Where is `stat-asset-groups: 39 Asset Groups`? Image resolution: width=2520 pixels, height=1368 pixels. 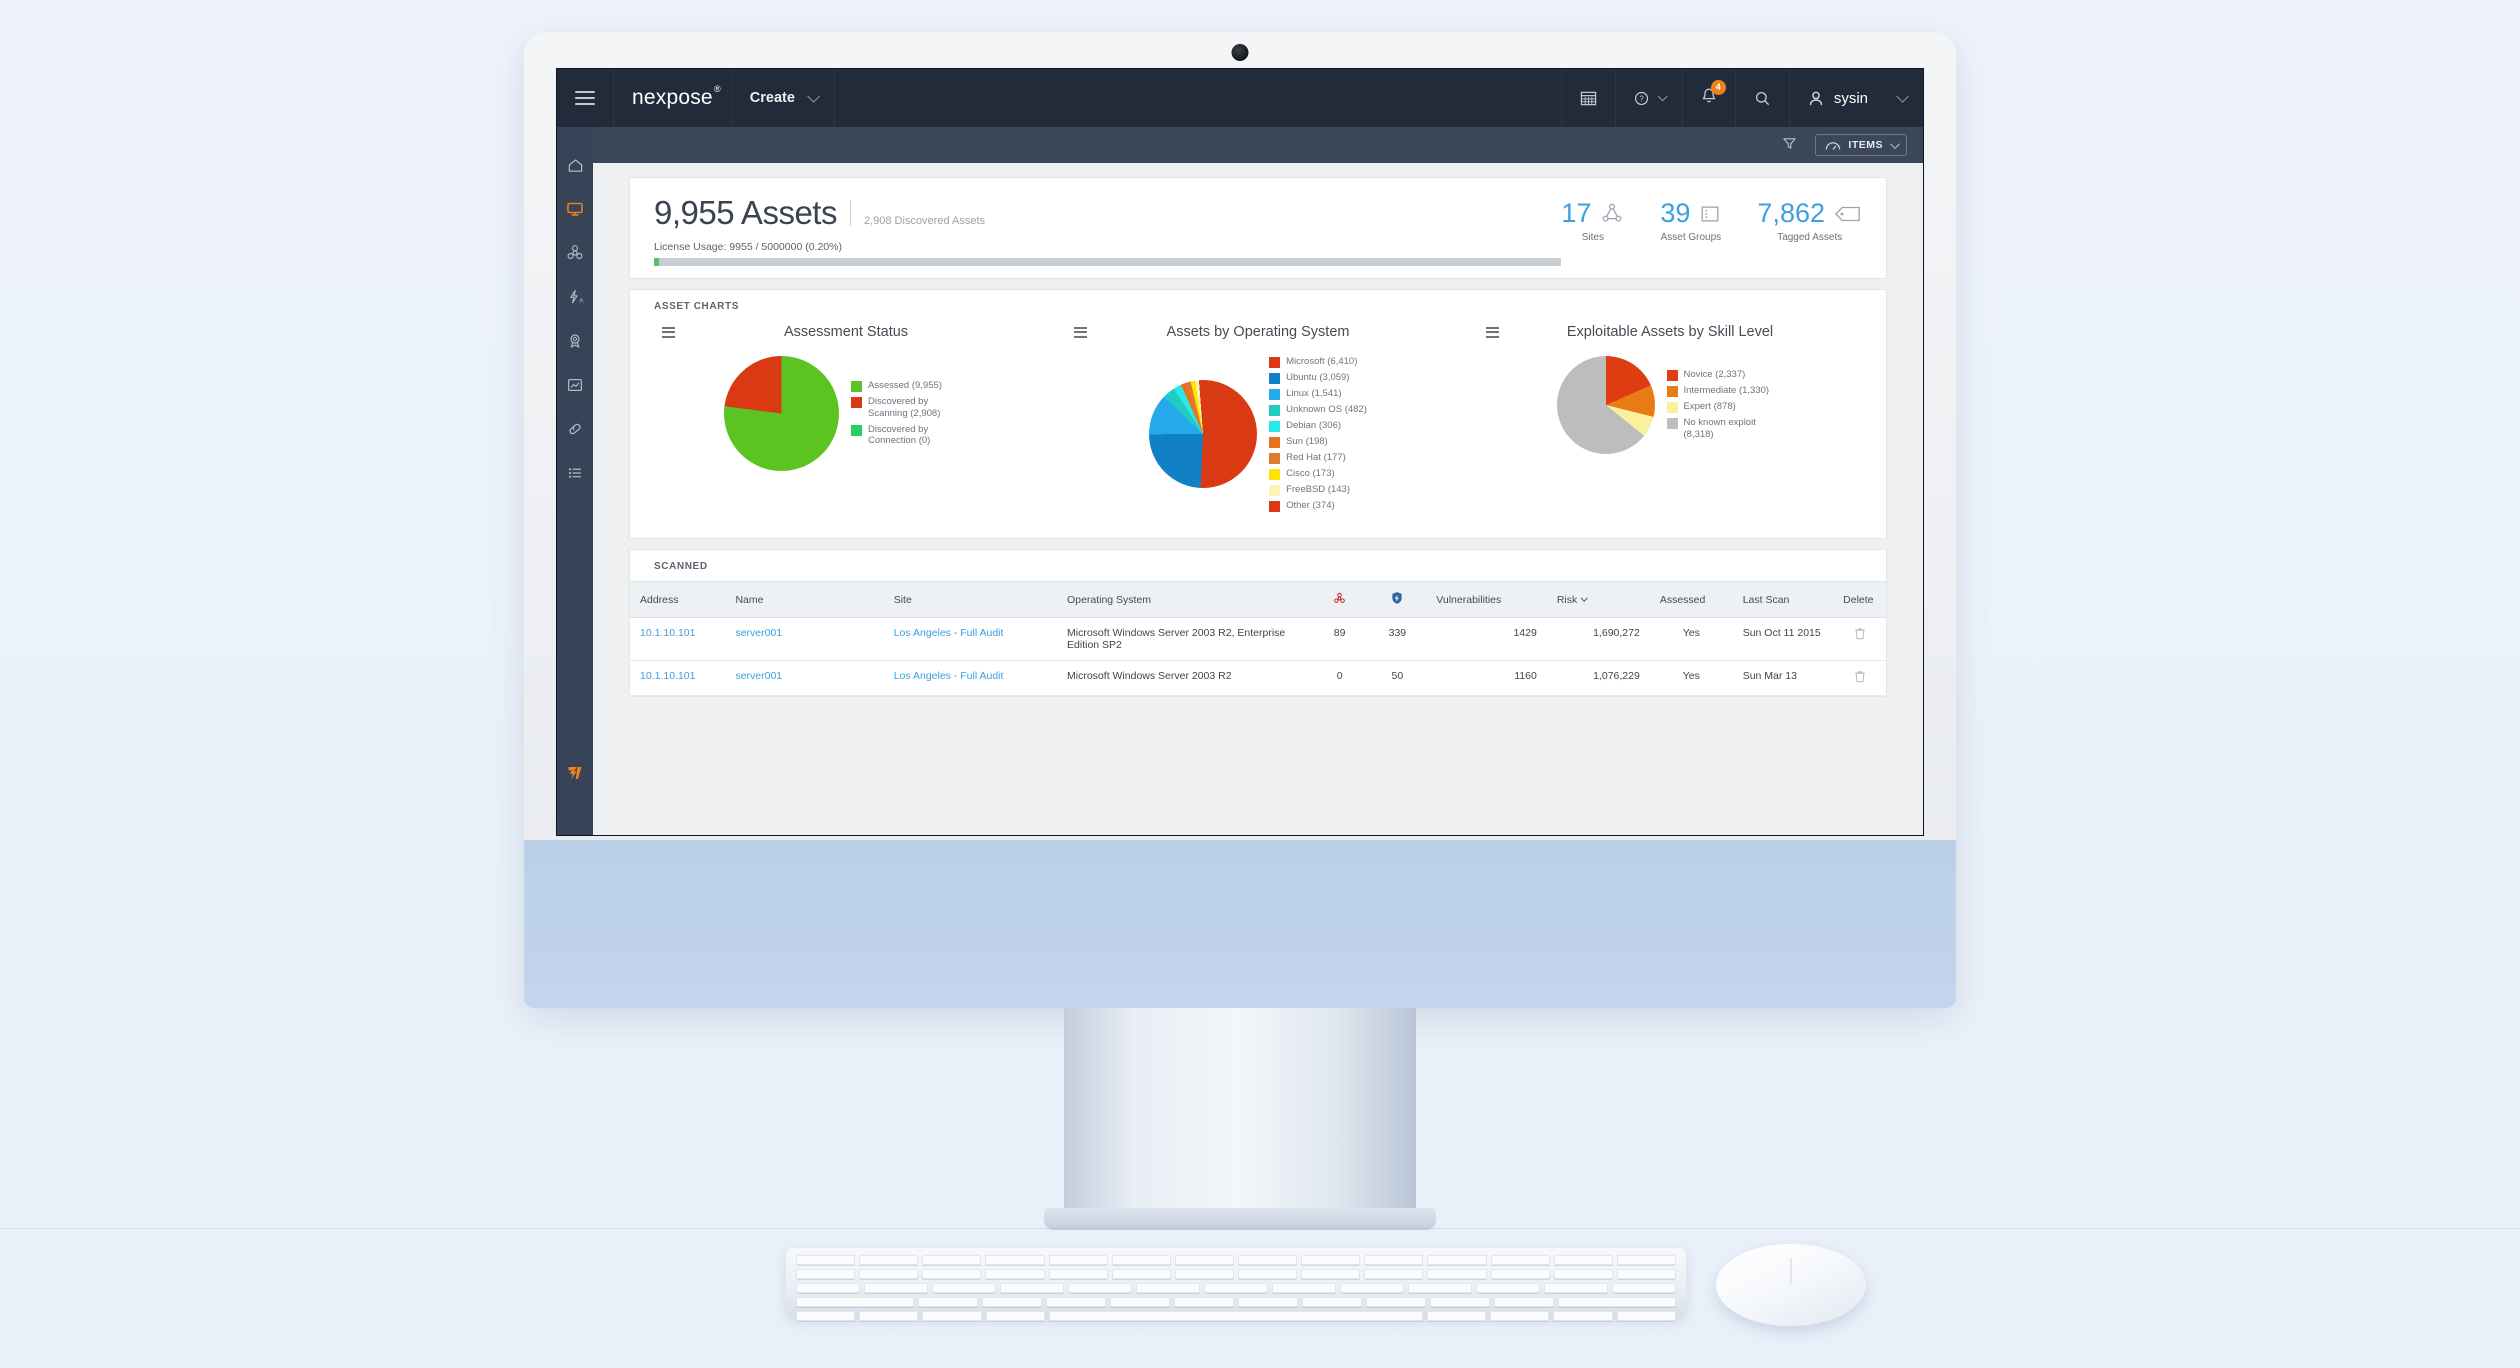
stat-asset-groups: 39 Asset Groups is located at coordinates (1690, 220).